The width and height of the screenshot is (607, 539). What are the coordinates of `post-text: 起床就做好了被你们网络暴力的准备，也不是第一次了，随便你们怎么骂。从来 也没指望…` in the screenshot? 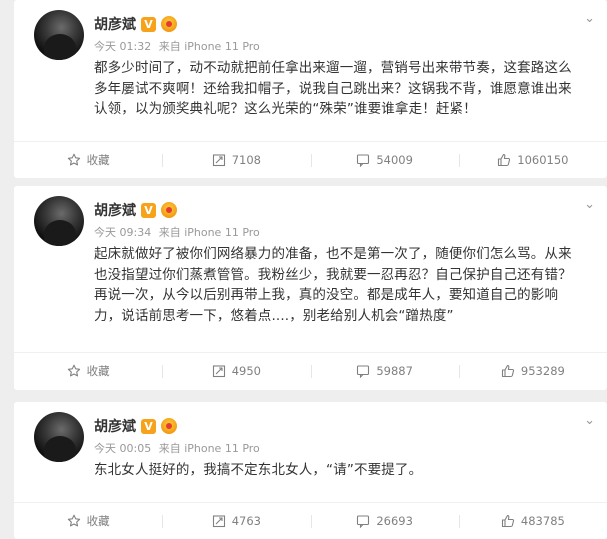 It's located at (333, 285).